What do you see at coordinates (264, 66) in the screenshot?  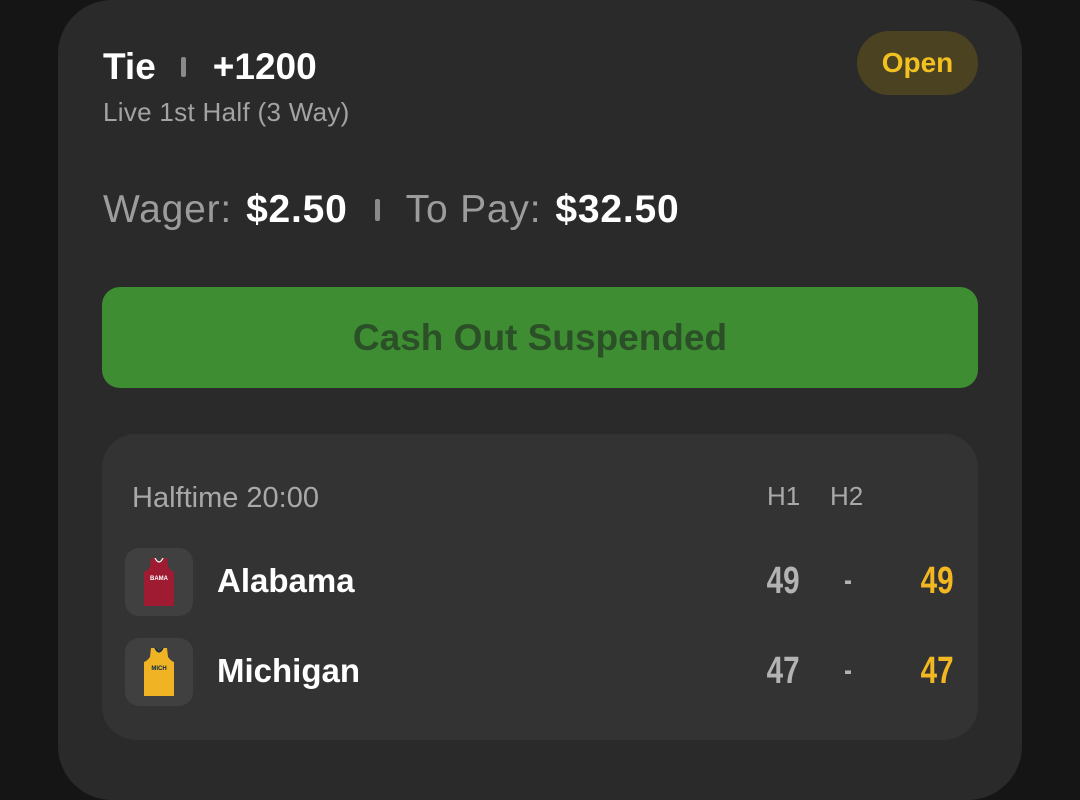 I see `odds-label: +1200` at bounding box center [264, 66].